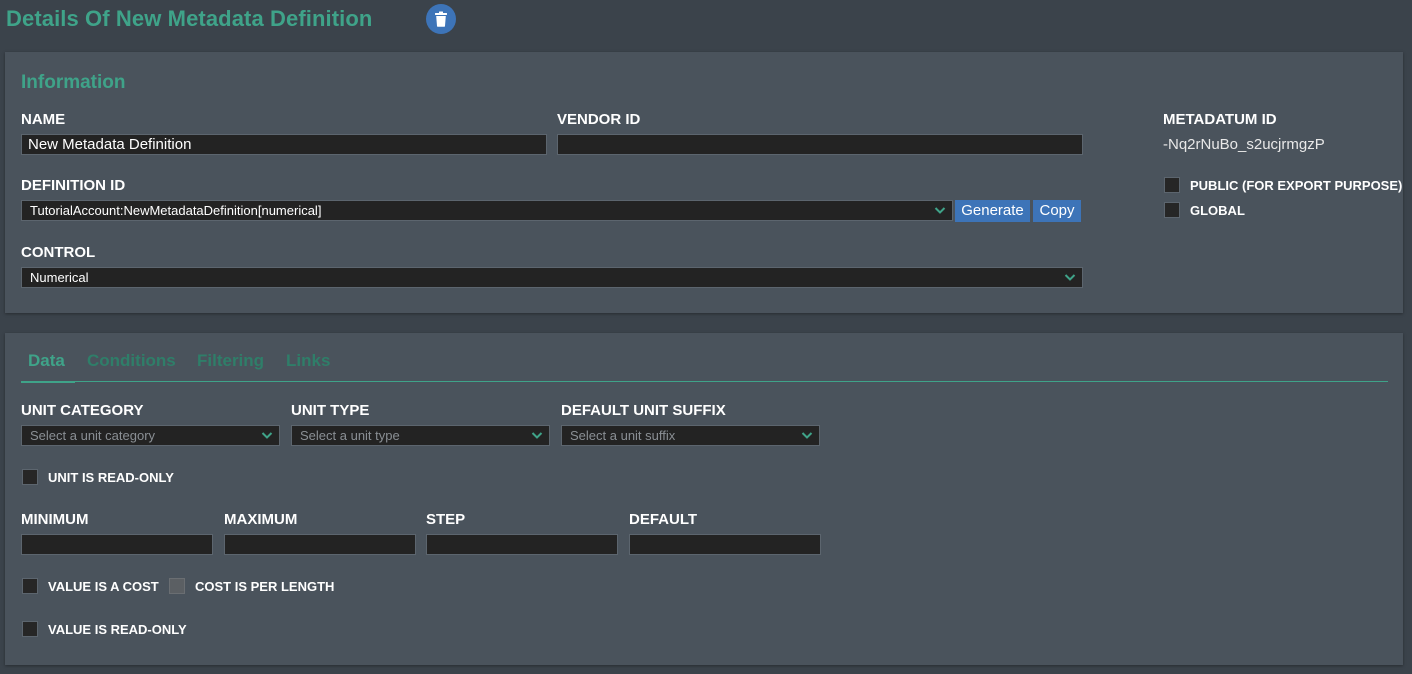  What do you see at coordinates (820, 144) in the screenshot?
I see `vendor-id-input` at bounding box center [820, 144].